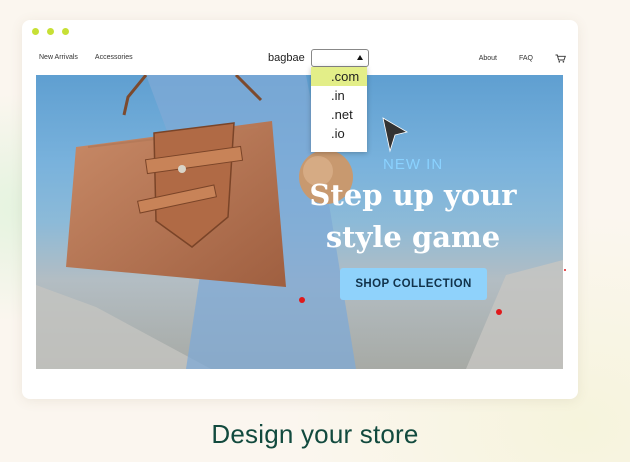  What do you see at coordinates (286, 58) in the screenshot?
I see `store-brand: bagbae` at bounding box center [286, 58].